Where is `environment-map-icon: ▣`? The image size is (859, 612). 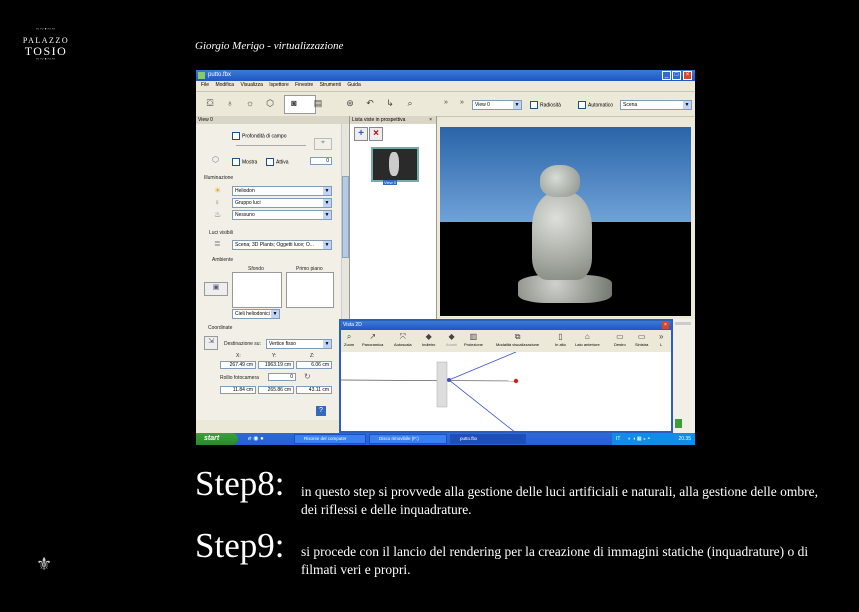 environment-map-icon: ▣ is located at coordinates (216, 289).